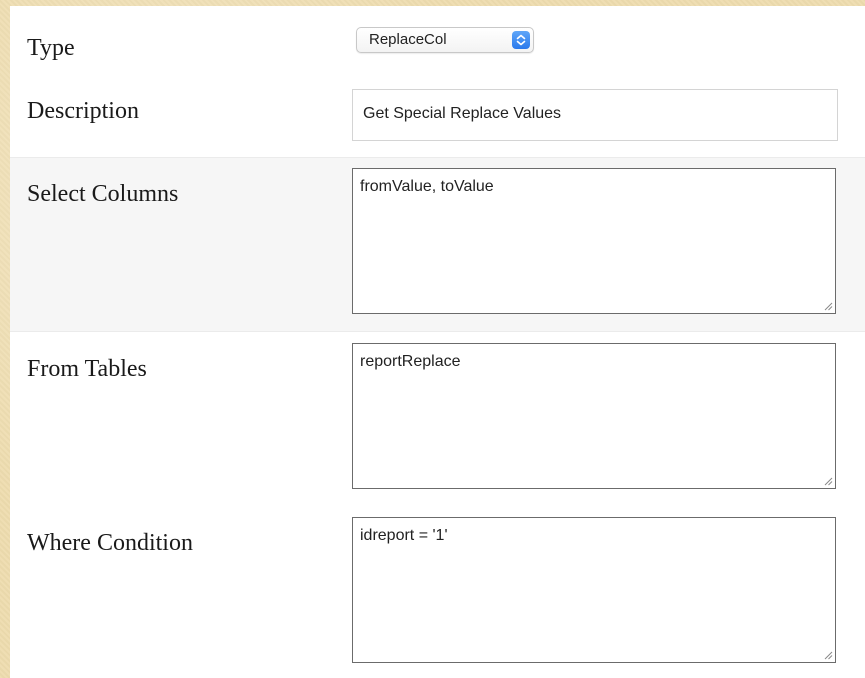 The width and height of the screenshot is (865, 678). I want to click on type-select: ReplaceCol, so click(445, 40).